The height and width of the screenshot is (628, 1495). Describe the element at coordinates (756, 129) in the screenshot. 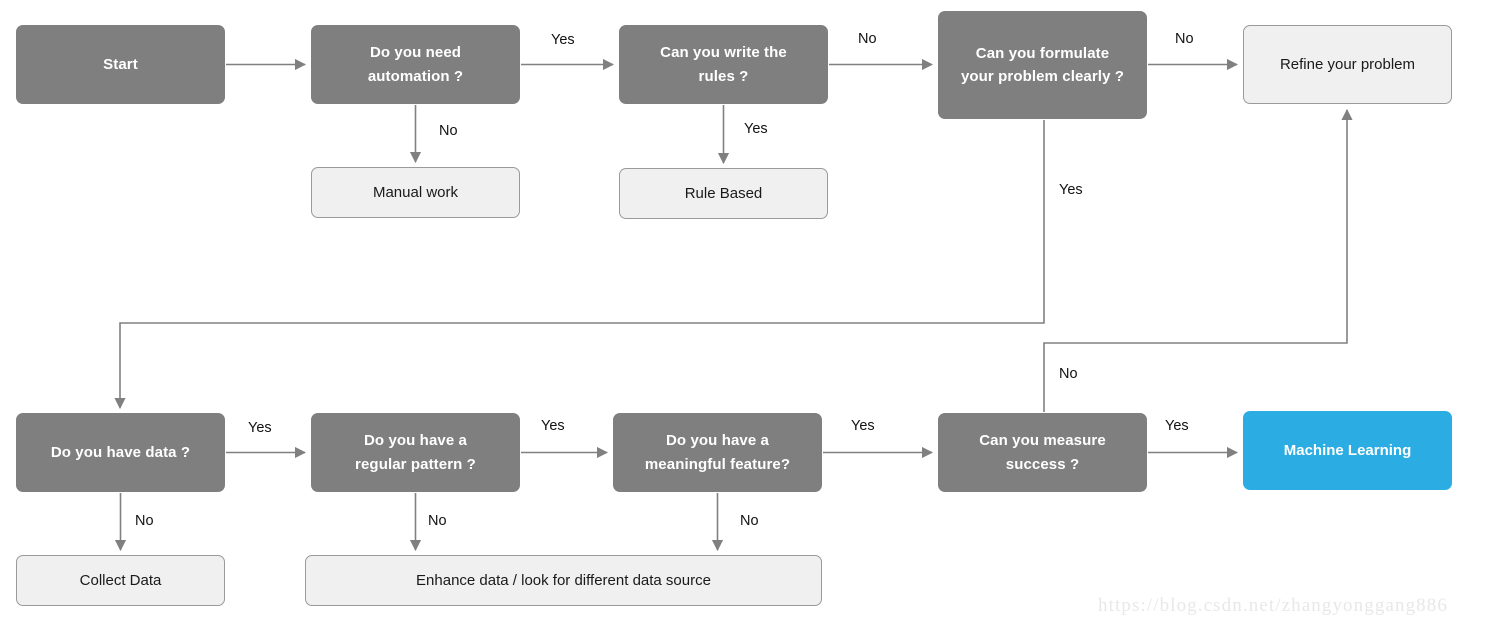

I see `edge-label-rules-yes: Yes` at that location.